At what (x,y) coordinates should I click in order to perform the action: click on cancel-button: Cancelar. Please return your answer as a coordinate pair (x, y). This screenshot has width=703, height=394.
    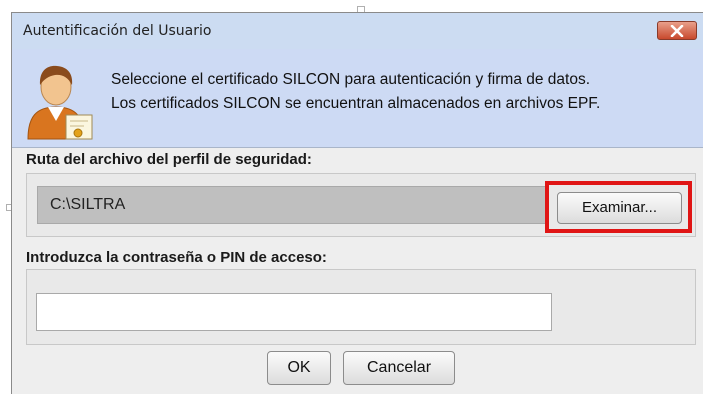
    Looking at the image, I should click on (399, 368).